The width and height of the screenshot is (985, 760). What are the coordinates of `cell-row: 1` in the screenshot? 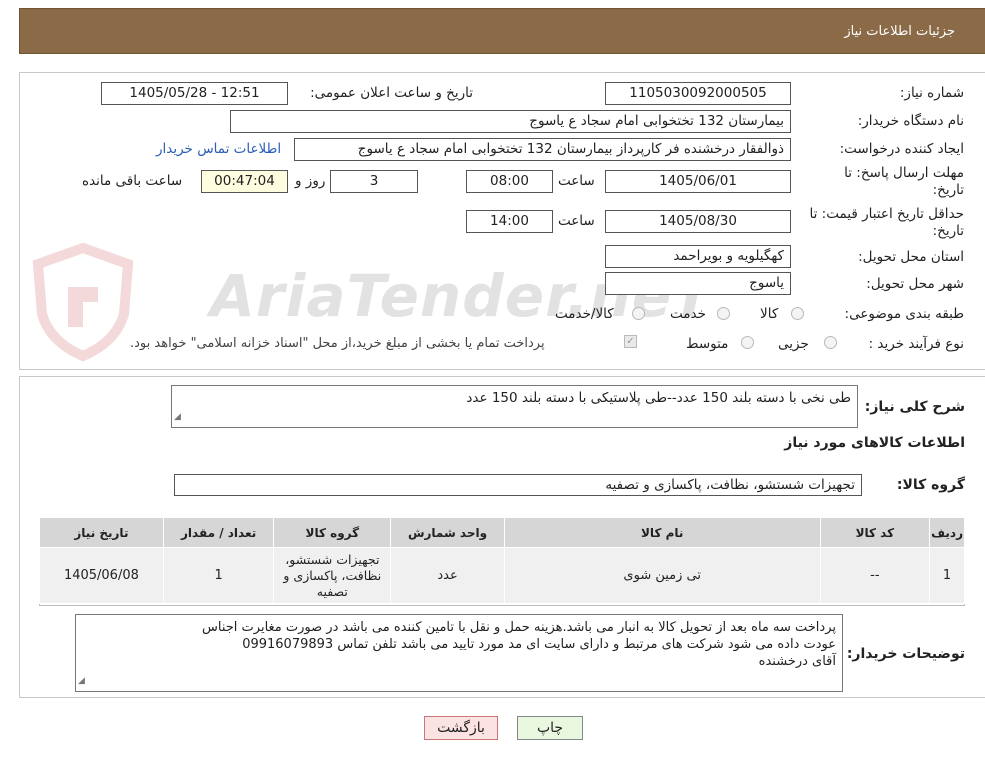 It's located at (947, 575).